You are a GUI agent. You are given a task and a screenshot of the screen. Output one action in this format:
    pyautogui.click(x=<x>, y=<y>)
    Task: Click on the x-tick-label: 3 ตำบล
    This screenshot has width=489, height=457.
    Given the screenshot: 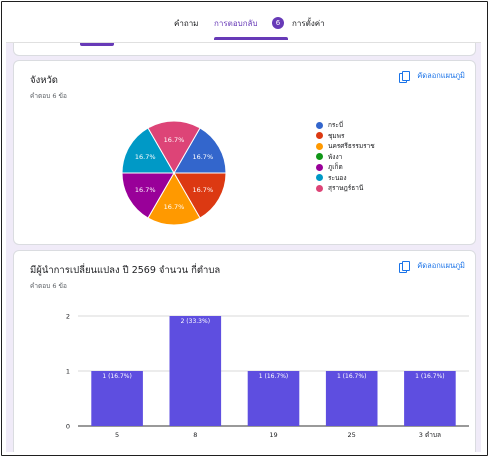 What is the action you would take?
    pyautogui.click(x=430, y=435)
    